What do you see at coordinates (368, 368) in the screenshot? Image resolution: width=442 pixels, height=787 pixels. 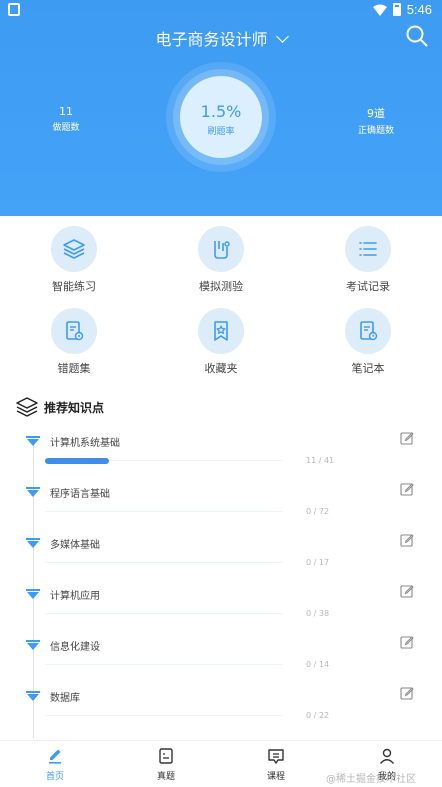 I see `notebook-label: 笔记本` at bounding box center [368, 368].